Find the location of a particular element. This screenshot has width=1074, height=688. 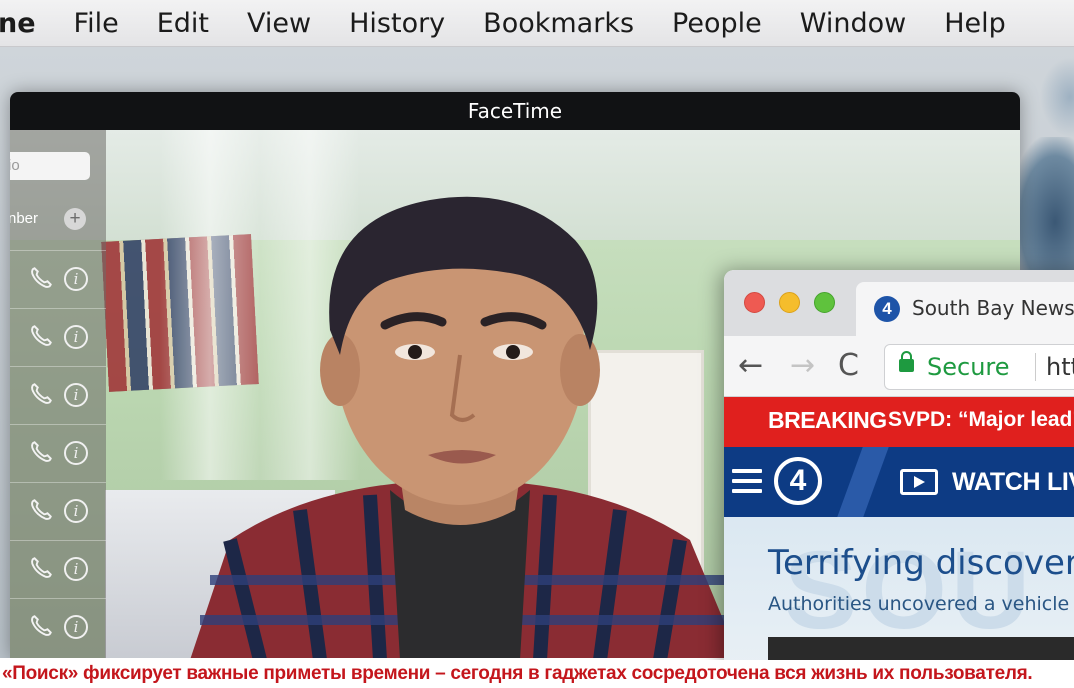

contacts-sidebar: io nber + i i i i i is located at coordinates (58, 394).